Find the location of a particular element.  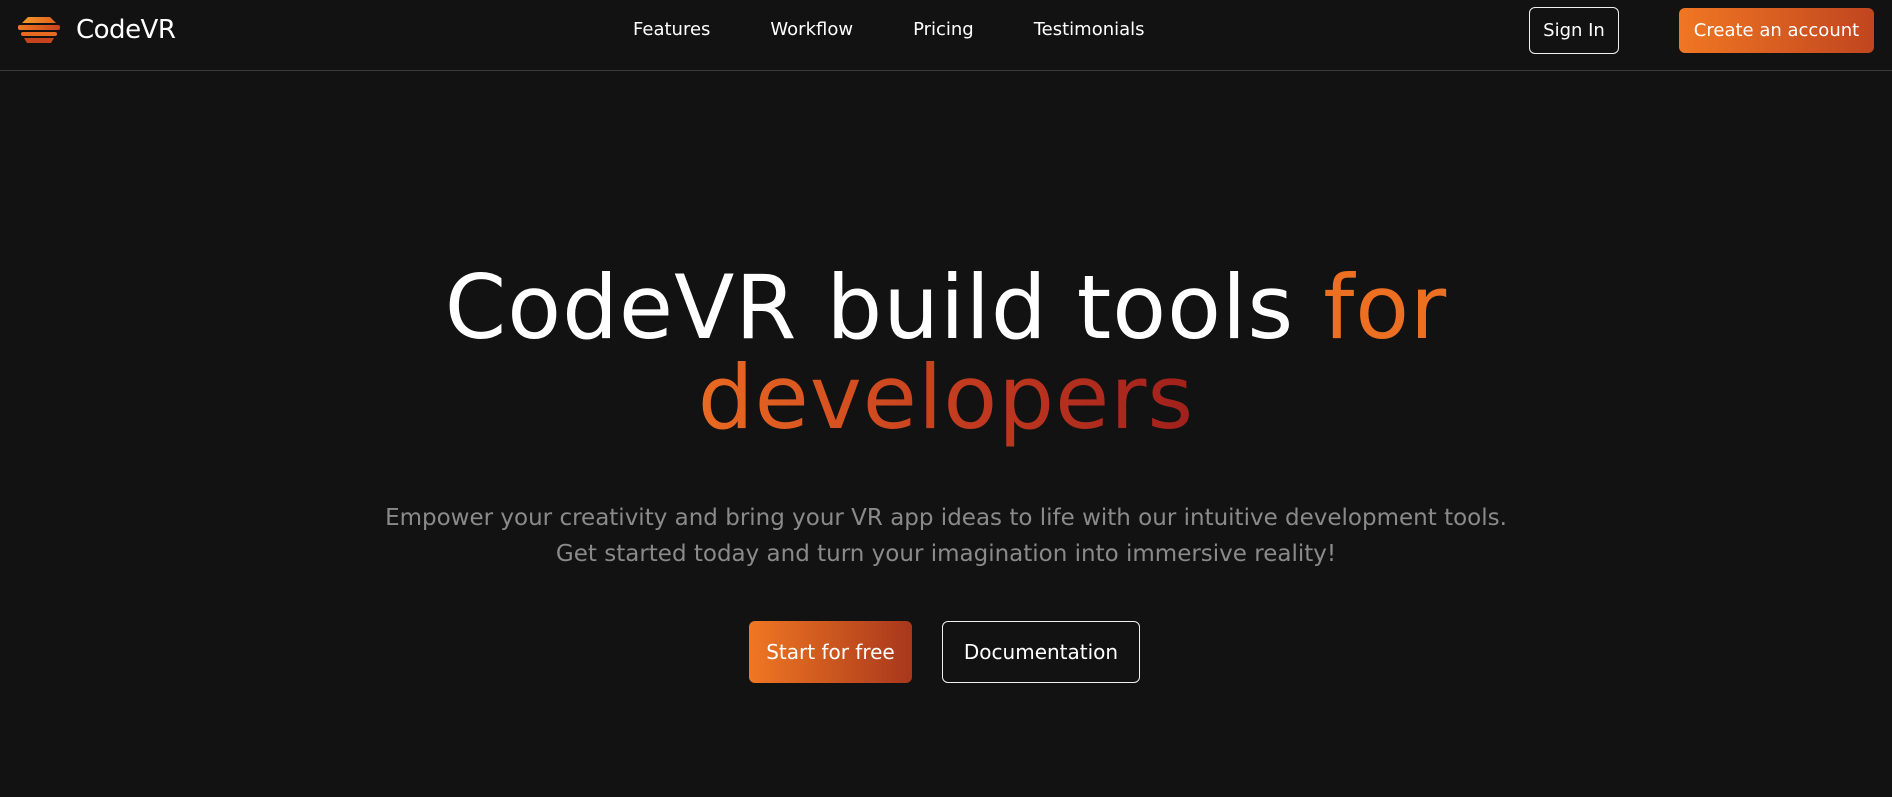

hero-title-accent-for: for is located at coordinates (1385, 307).